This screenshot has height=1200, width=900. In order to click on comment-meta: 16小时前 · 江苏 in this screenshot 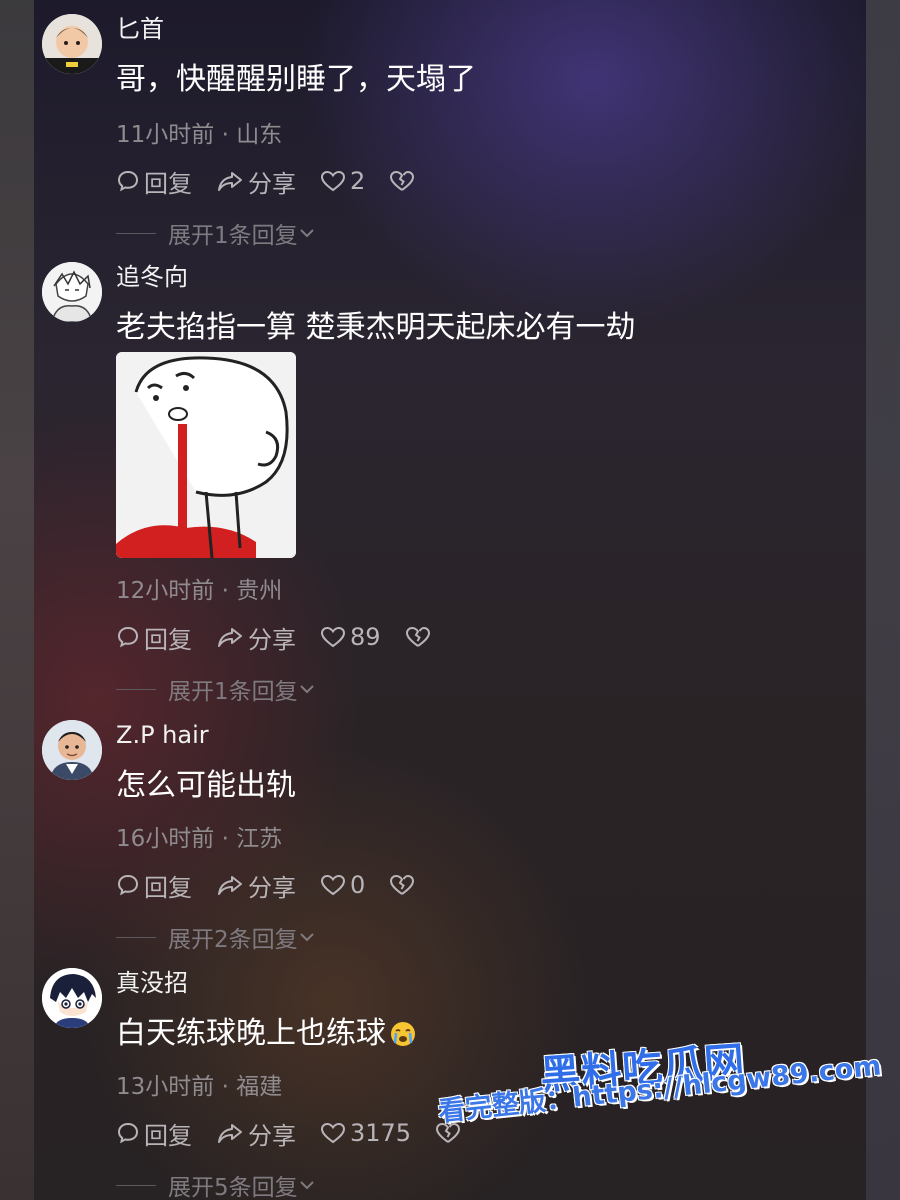, I will do `click(199, 839)`.